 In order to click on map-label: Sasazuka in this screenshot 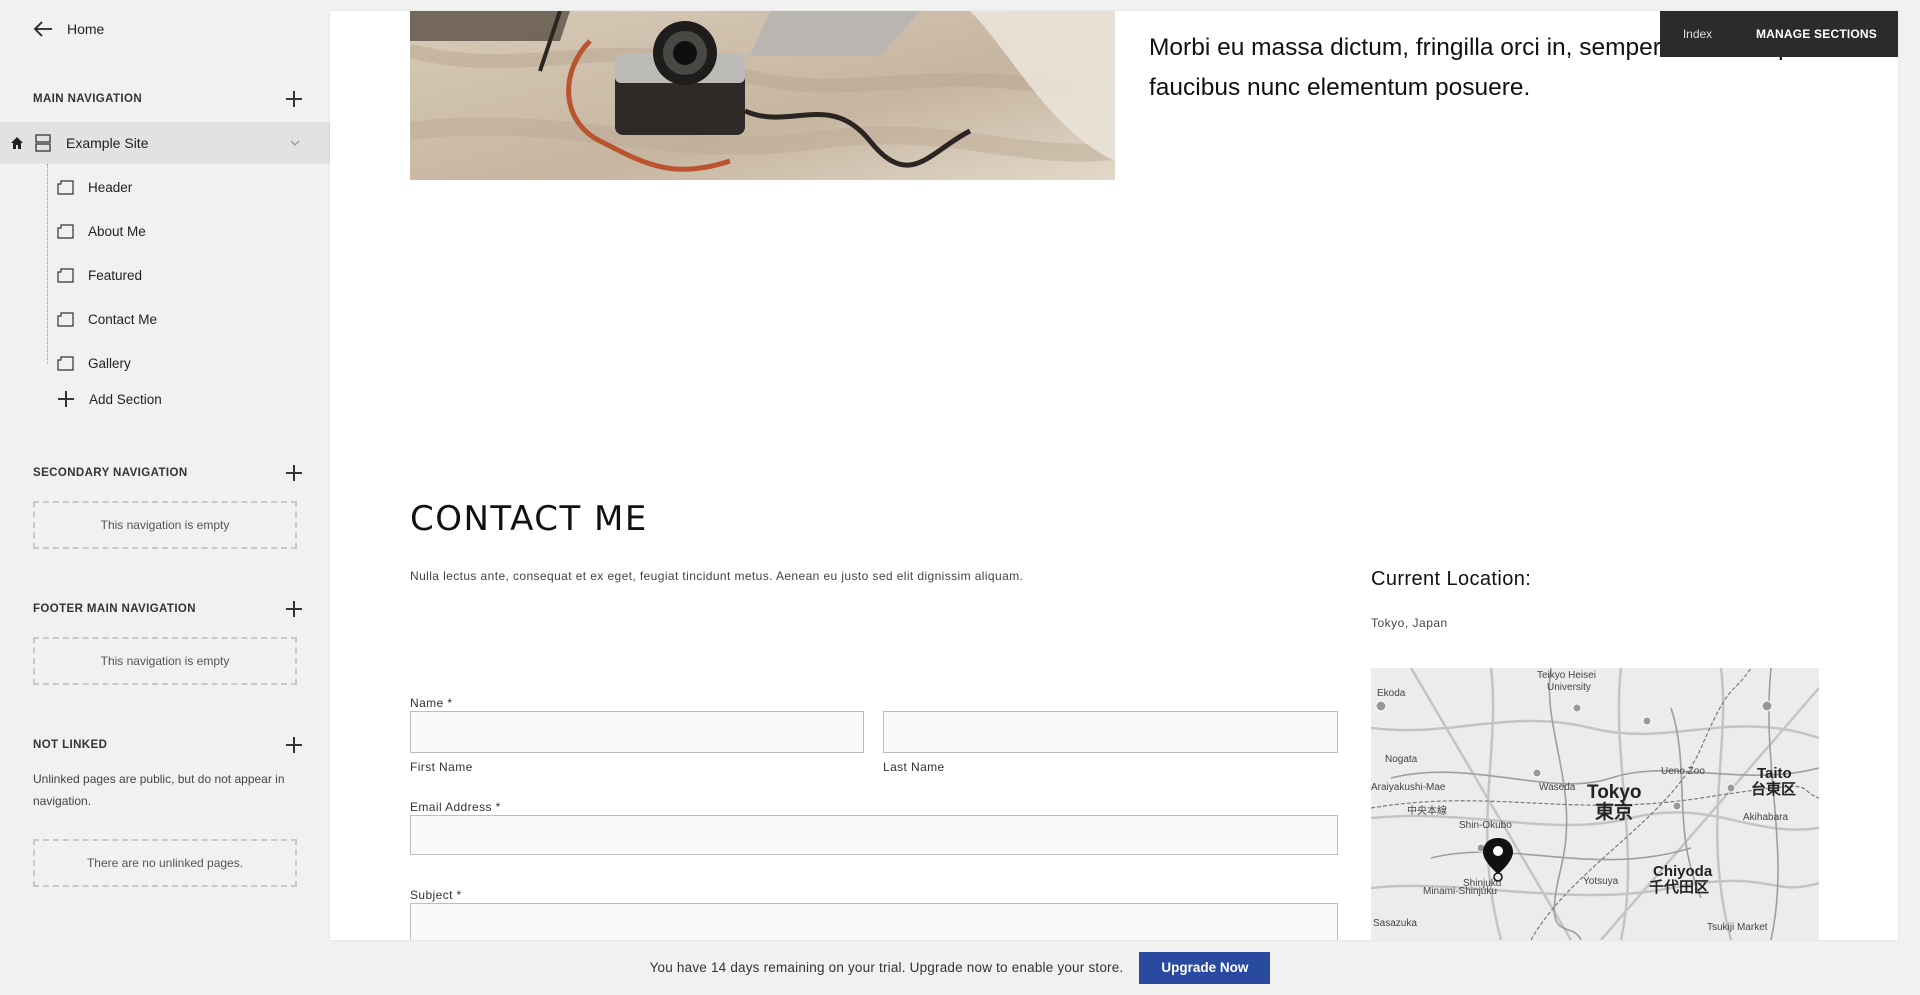, I will do `click(1395, 923)`.